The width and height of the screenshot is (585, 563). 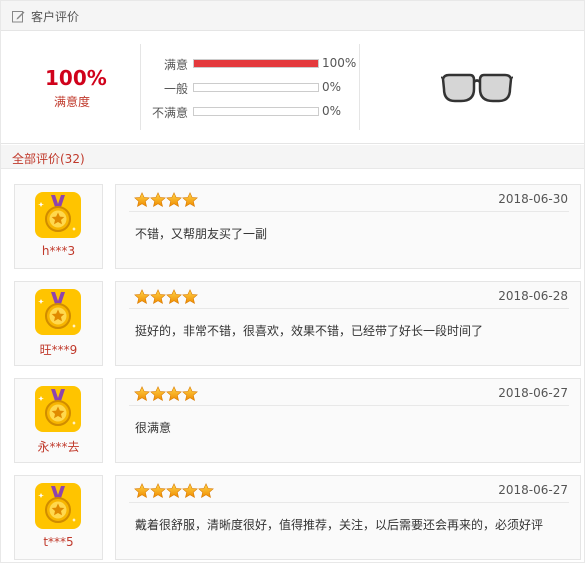 What do you see at coordinates (339, 63) in the screenshot?
I see `rating-value: 100%` at bounding box center [339, 63].